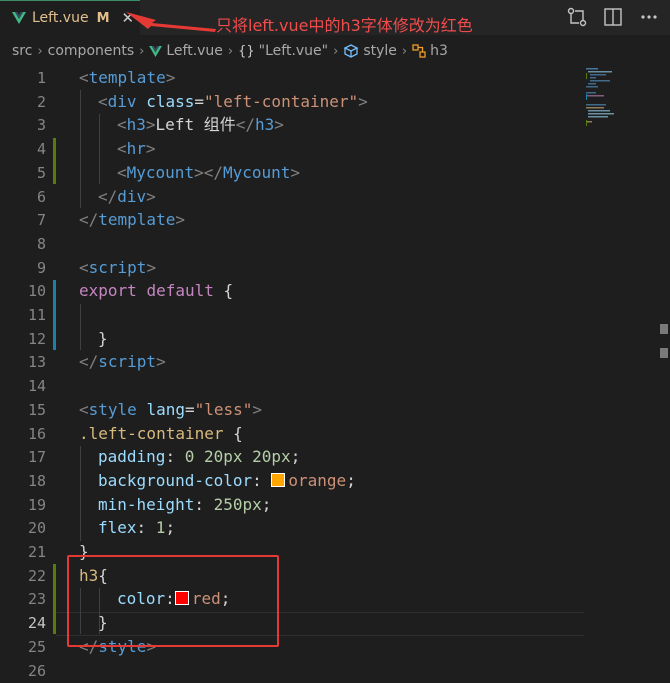  Describe the element at coordinates (430, 51) in the screenshot. I see `breadcrumb-h3: h3` at that location.